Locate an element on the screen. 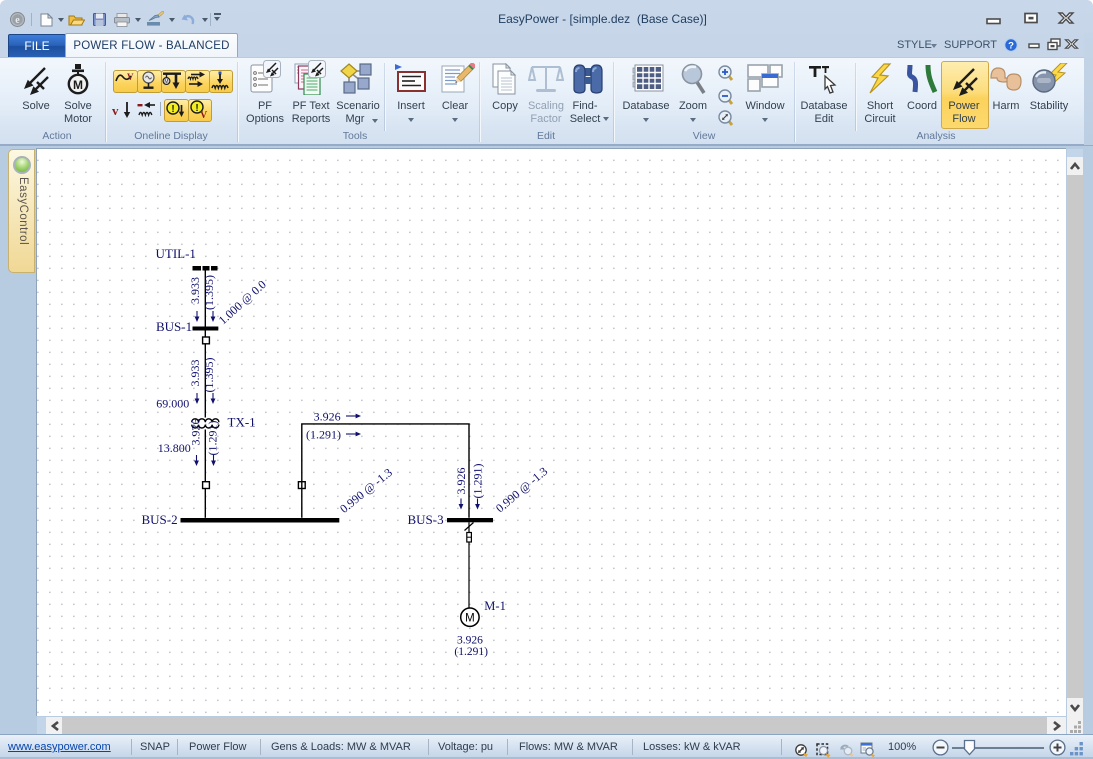 This screenshot has height=759, width=1093. svg-text: v is located at coordinates (115, 110).